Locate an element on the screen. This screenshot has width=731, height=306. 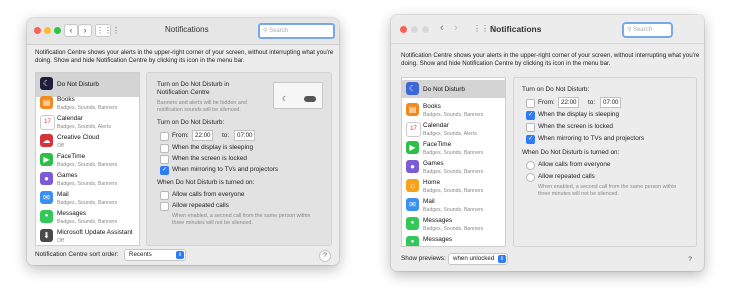
sleeping-checkbox is located at coordinates (164, 148).